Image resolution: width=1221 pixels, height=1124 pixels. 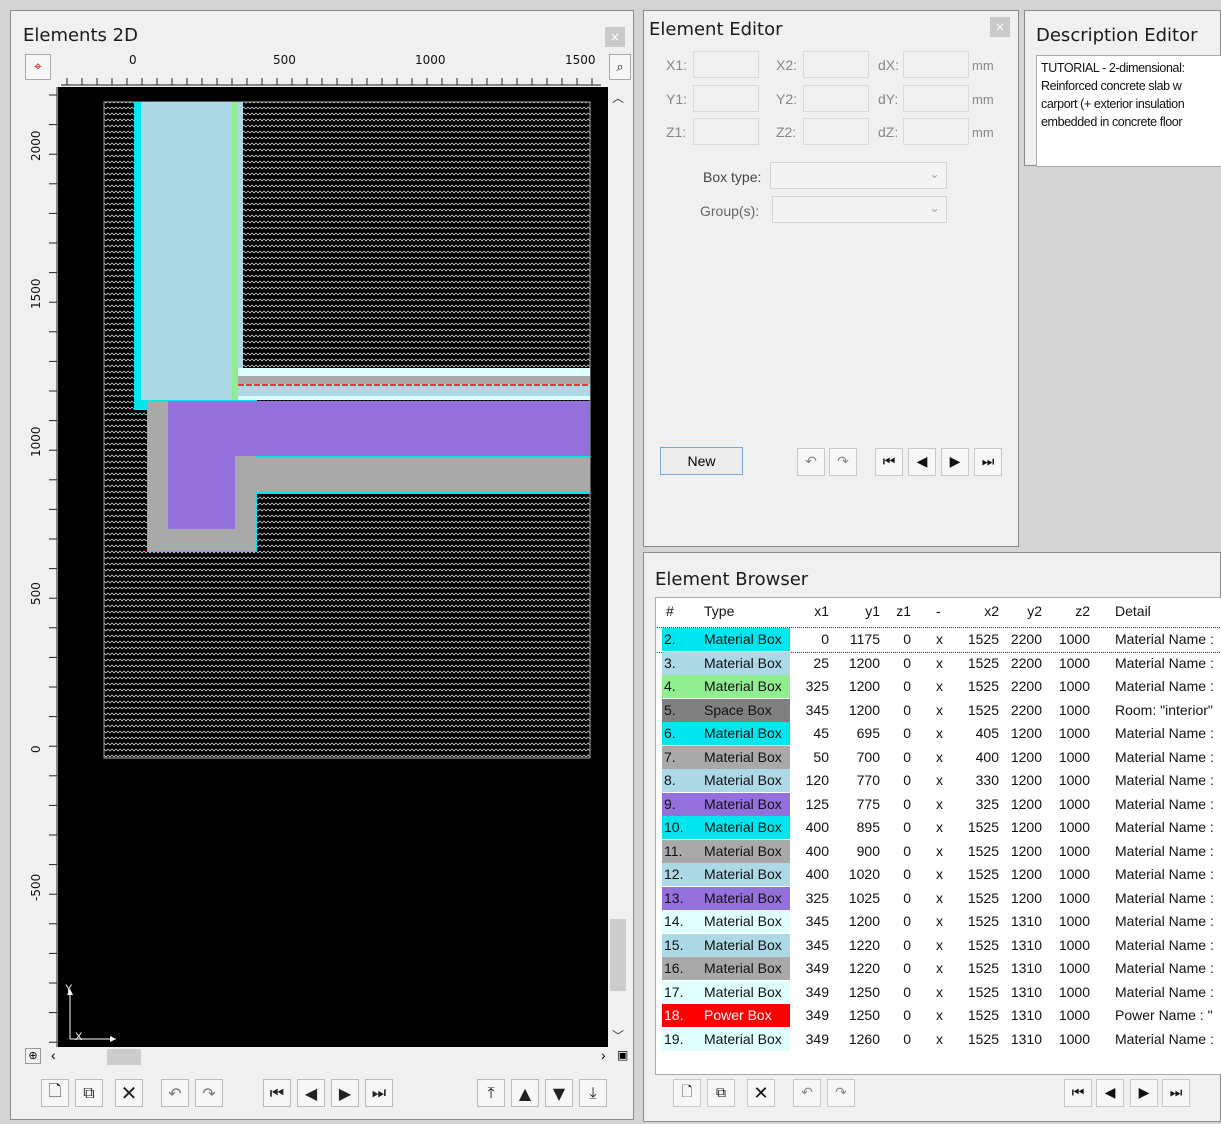 I want to click on col-header: z1, so click(x=903, y=611).